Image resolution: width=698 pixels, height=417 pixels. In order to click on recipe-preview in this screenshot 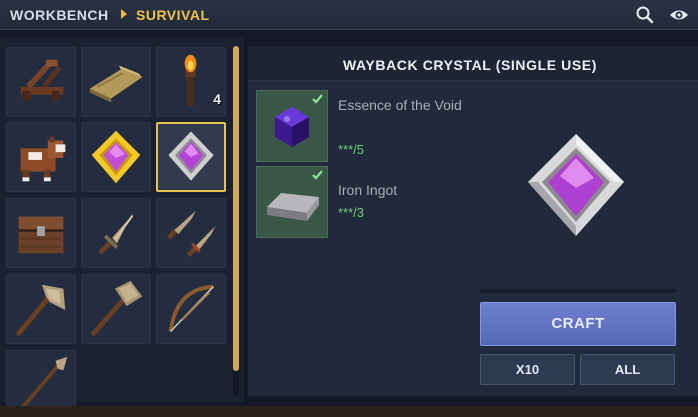, I will do `click(576, 185)`.